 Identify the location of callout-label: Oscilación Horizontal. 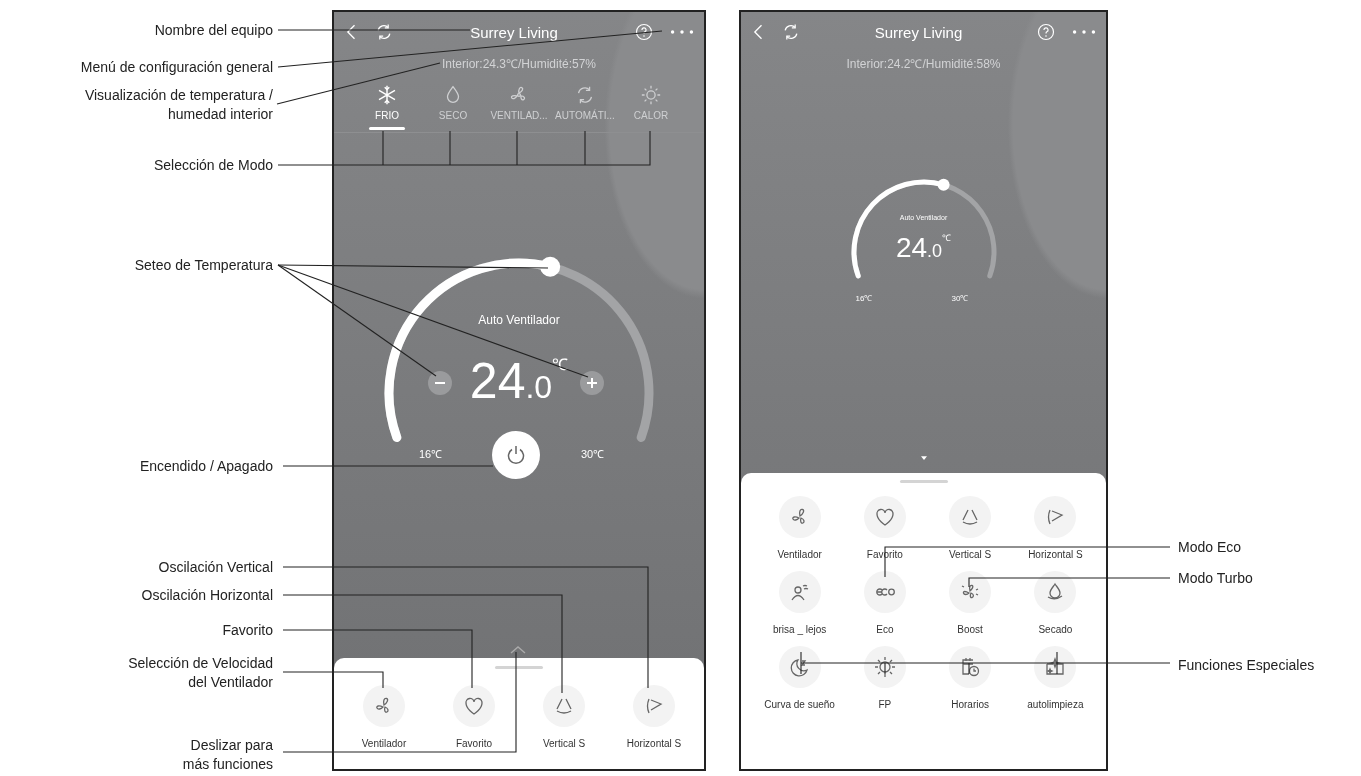
(207, 595).